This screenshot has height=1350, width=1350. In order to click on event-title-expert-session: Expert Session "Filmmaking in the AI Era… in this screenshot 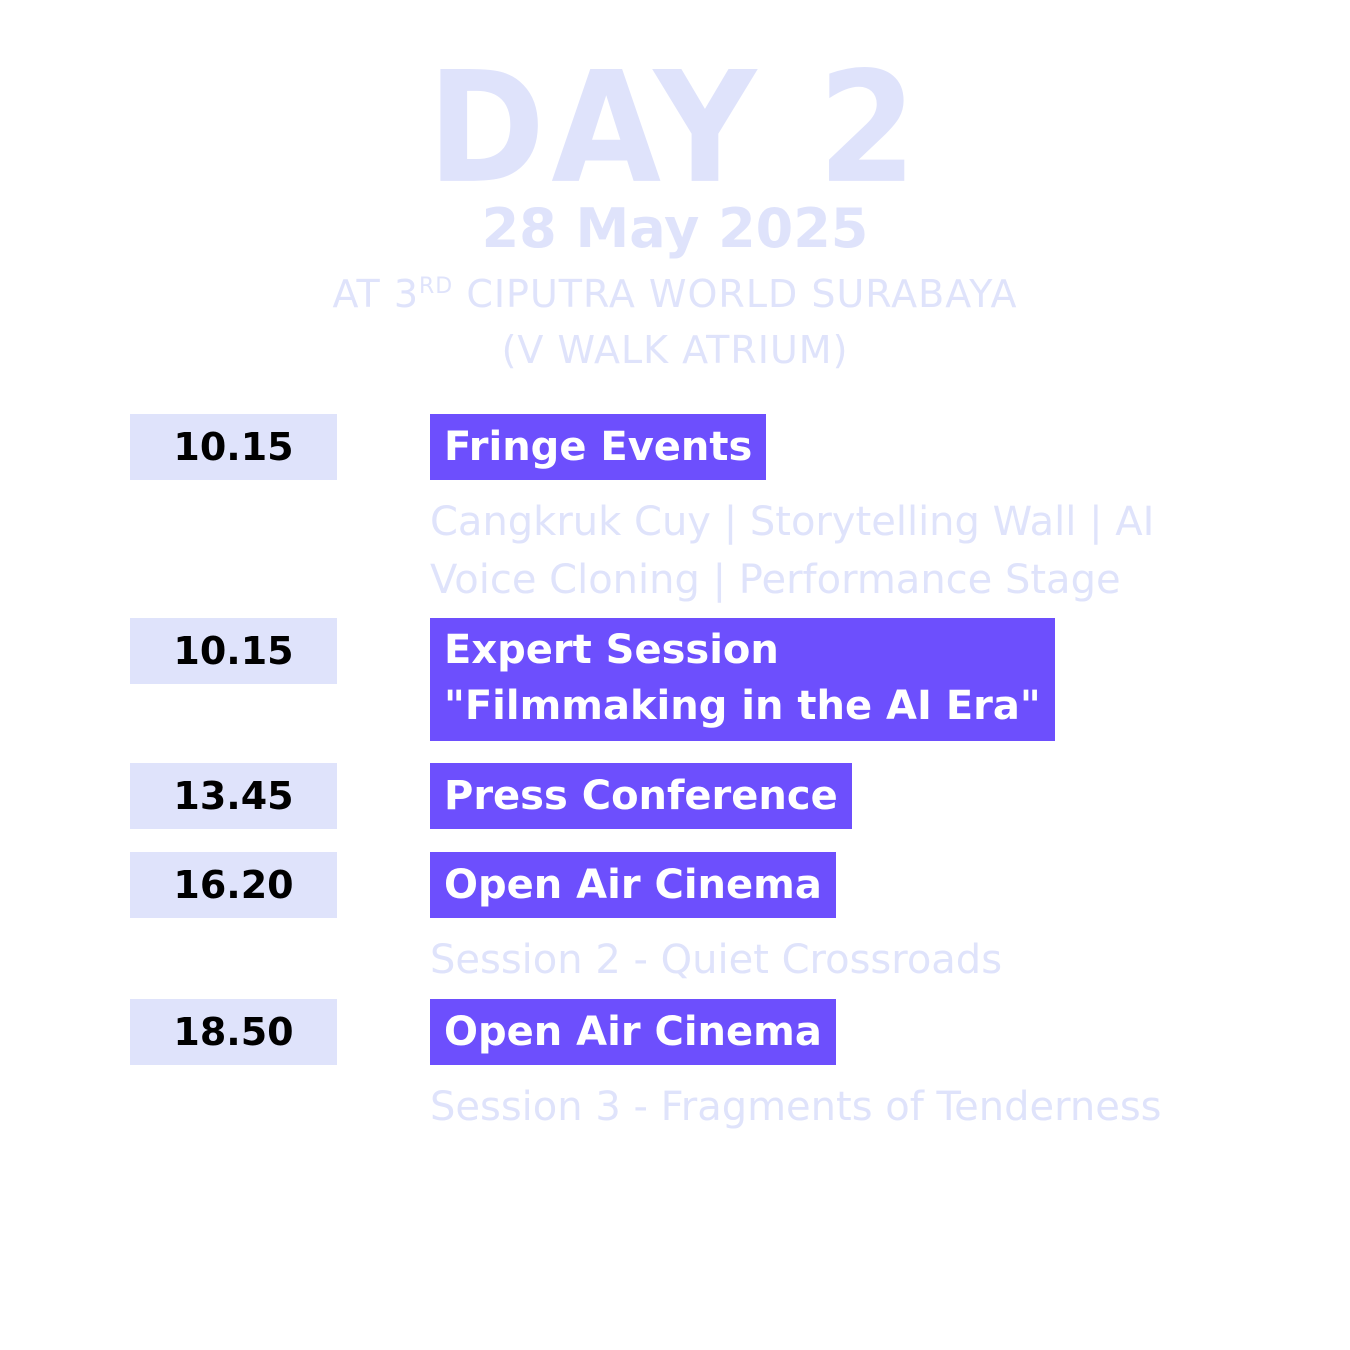, I will do `click(742, 679)`.